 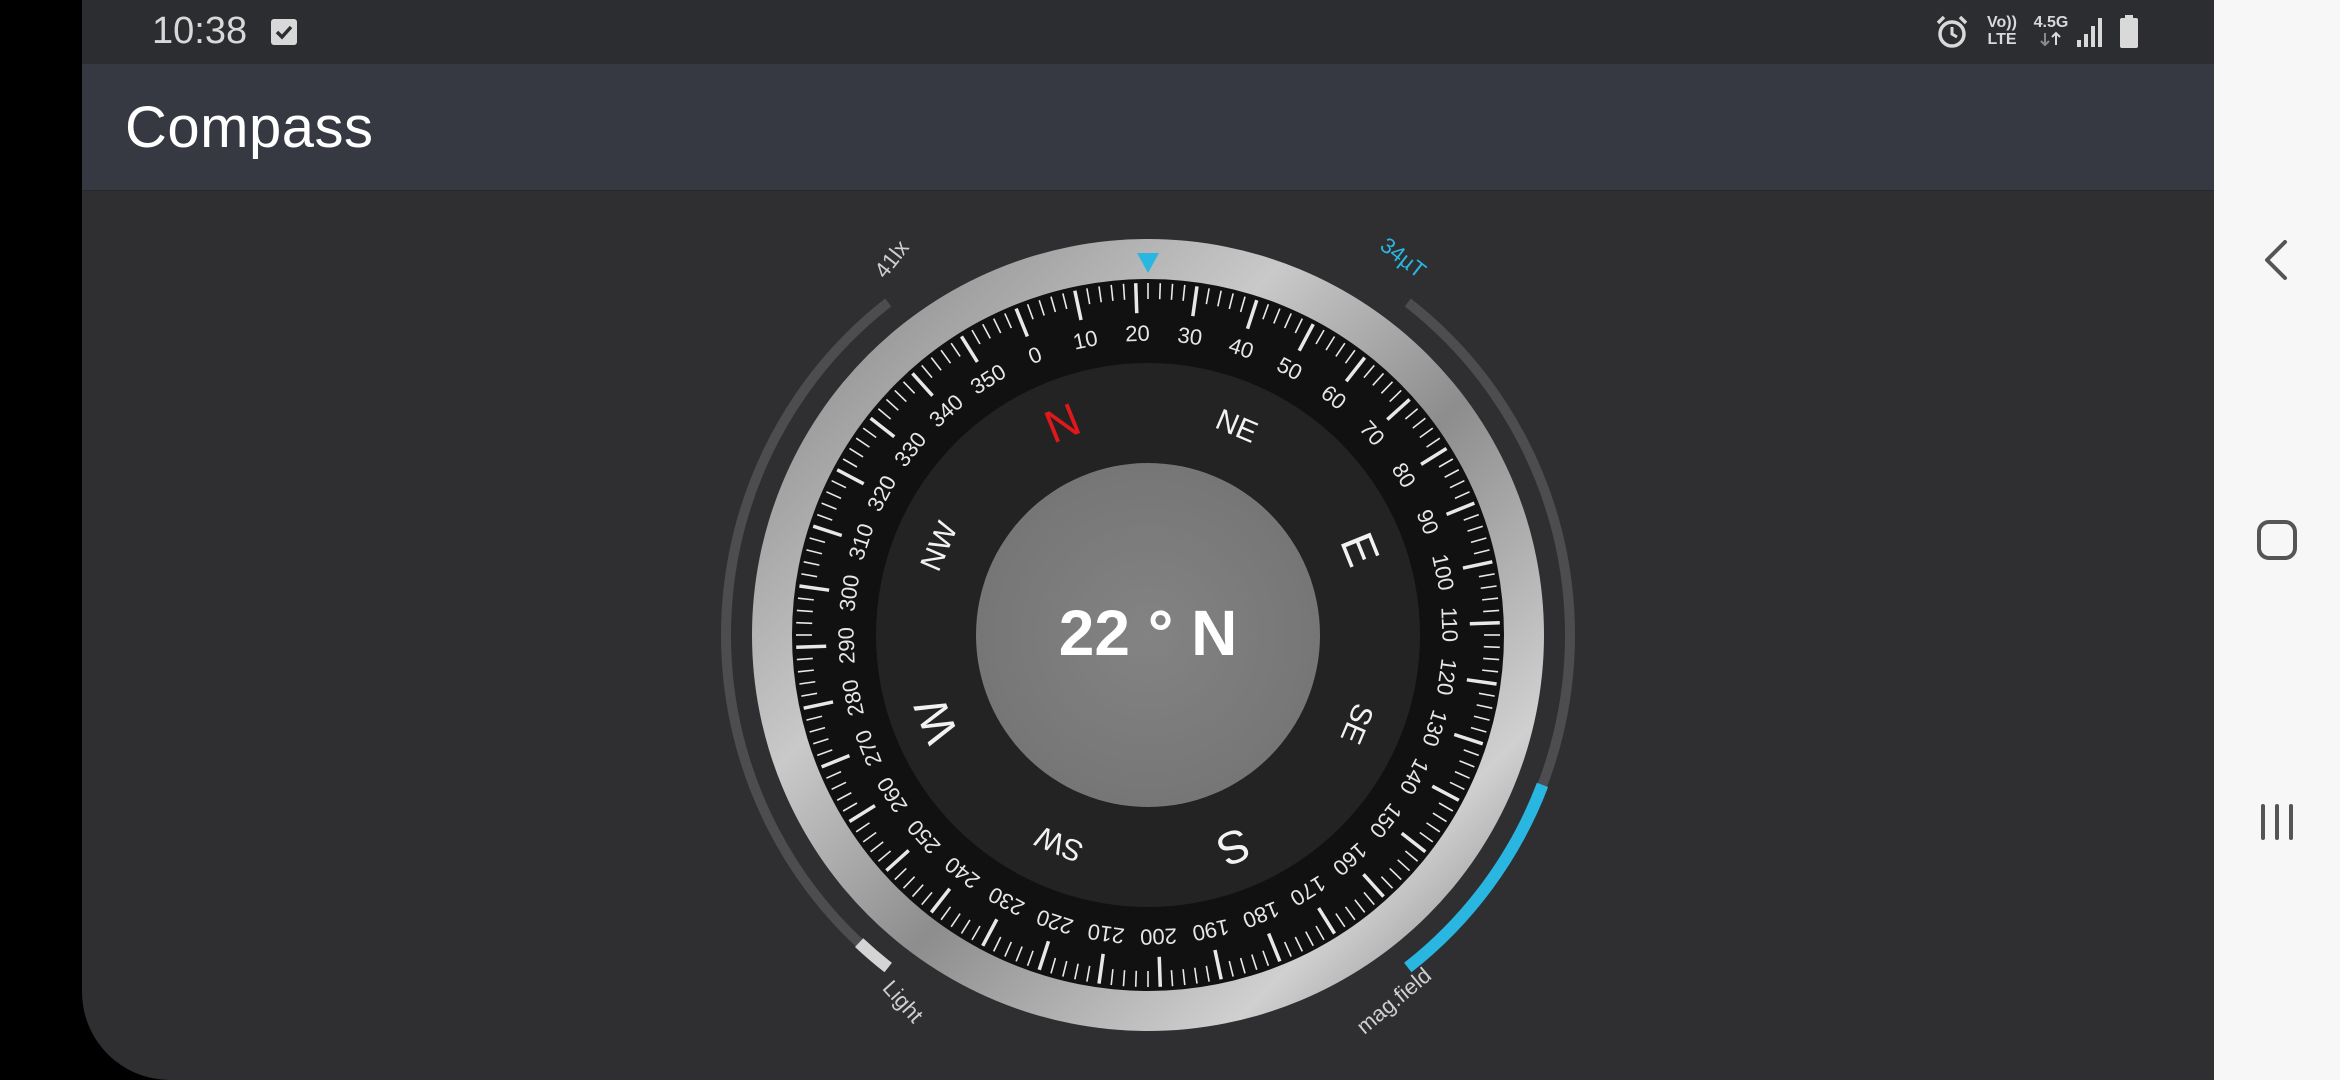 I want to click on back-icon, so click(x=2277, y=260).